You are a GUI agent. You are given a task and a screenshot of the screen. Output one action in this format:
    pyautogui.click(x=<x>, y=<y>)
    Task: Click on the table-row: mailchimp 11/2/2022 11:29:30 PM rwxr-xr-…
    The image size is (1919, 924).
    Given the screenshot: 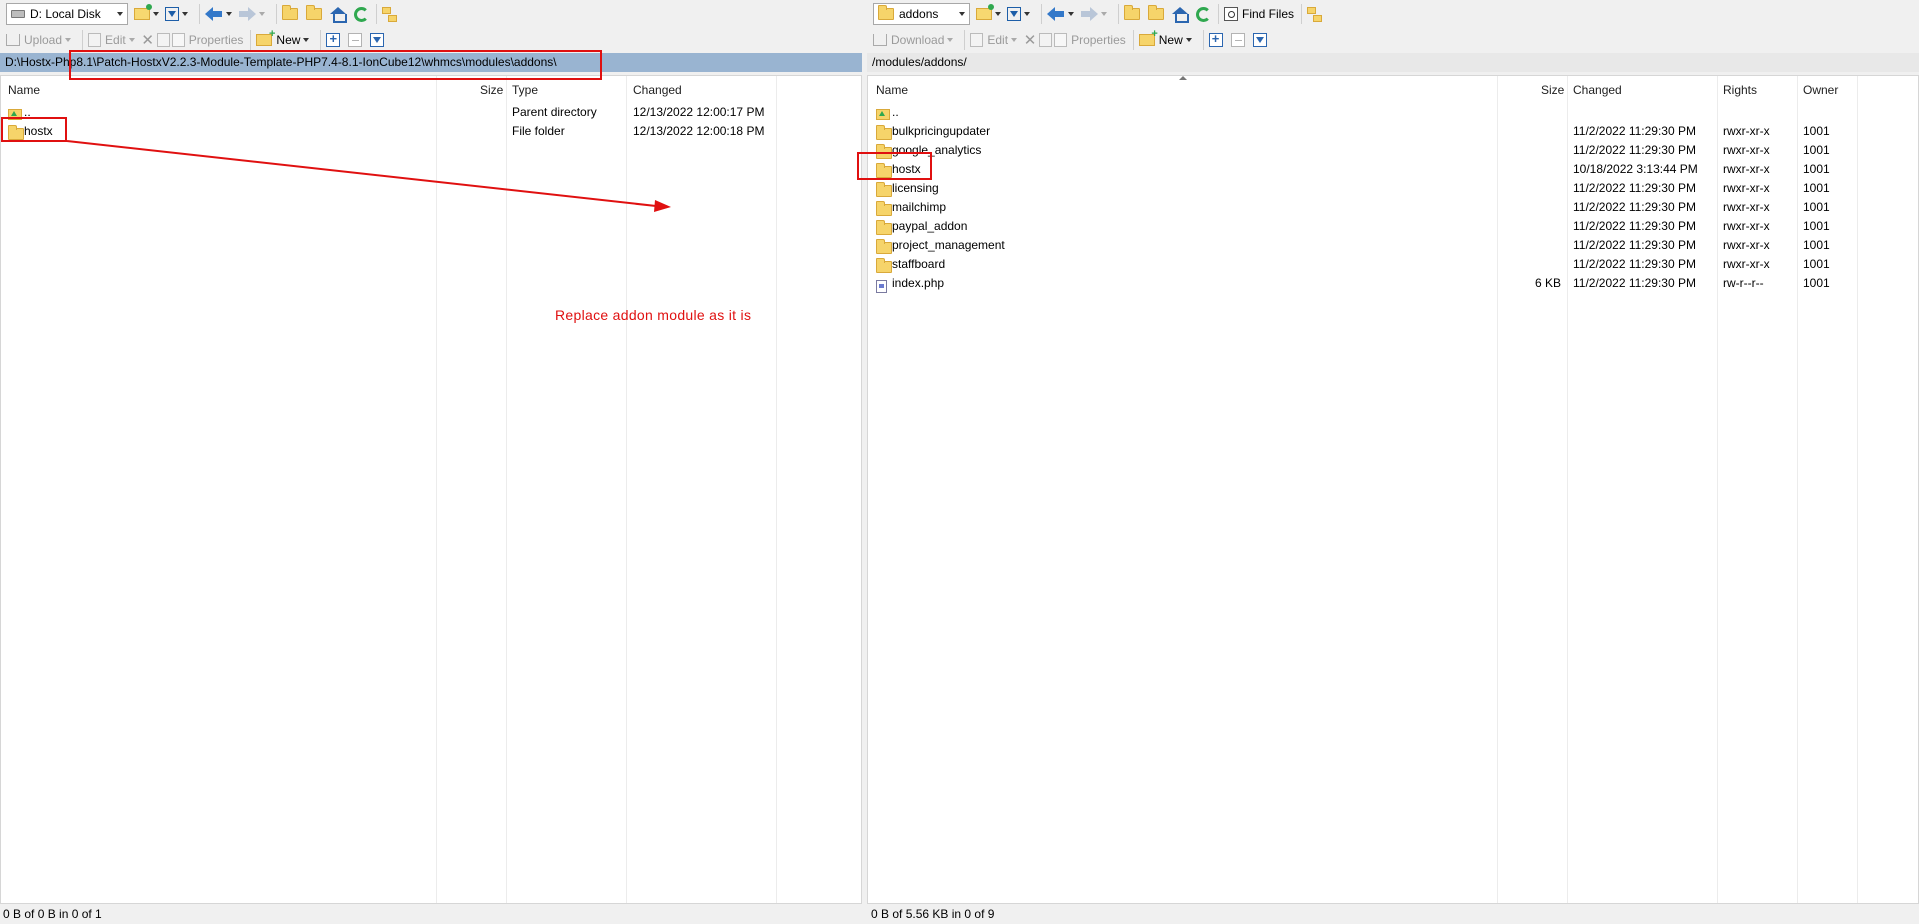 What is the action you would take?
    pyautogui.click(x=1393, y=206)
    